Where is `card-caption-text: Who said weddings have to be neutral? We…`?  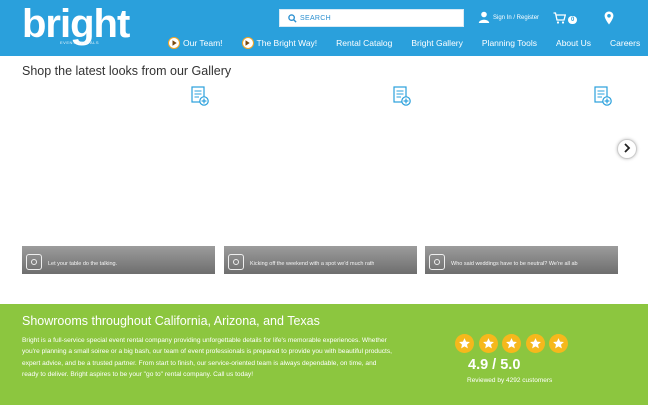
card-caption-text: Who said weddings have to be neutral? We… is located at coordinates (514, 264).